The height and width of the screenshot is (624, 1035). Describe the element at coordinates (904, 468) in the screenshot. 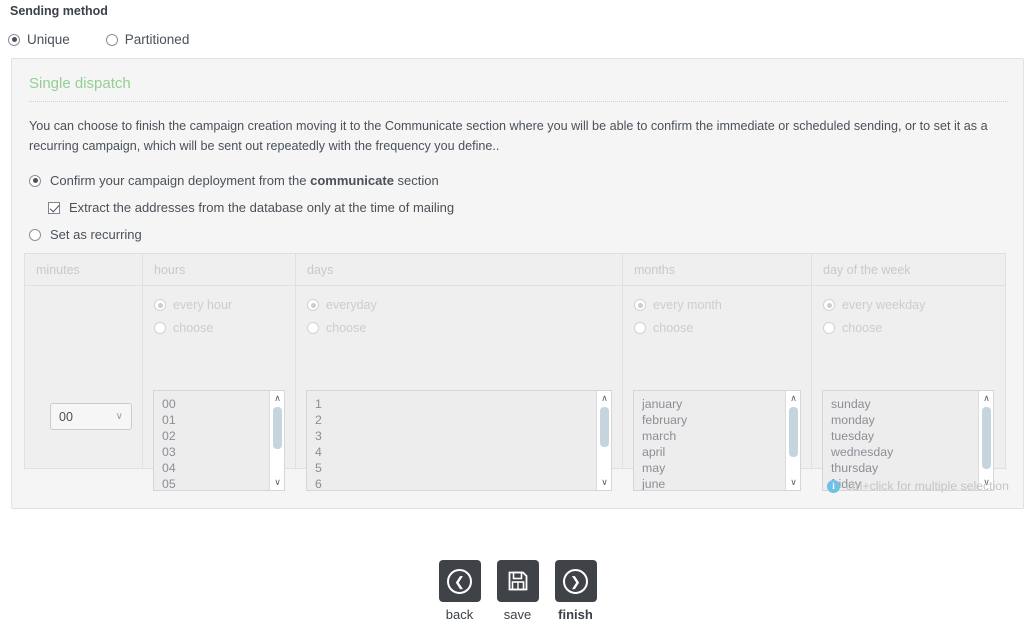

I see `list-item: thursday` at that location.